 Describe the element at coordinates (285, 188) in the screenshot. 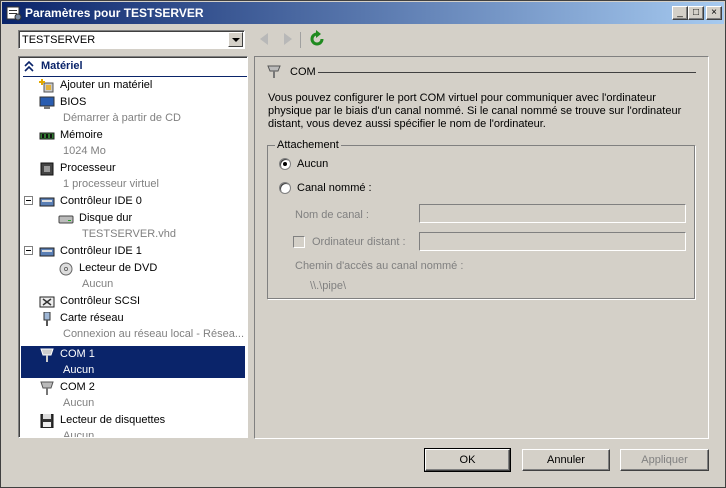

I see `radio-named-pipe` at that location.